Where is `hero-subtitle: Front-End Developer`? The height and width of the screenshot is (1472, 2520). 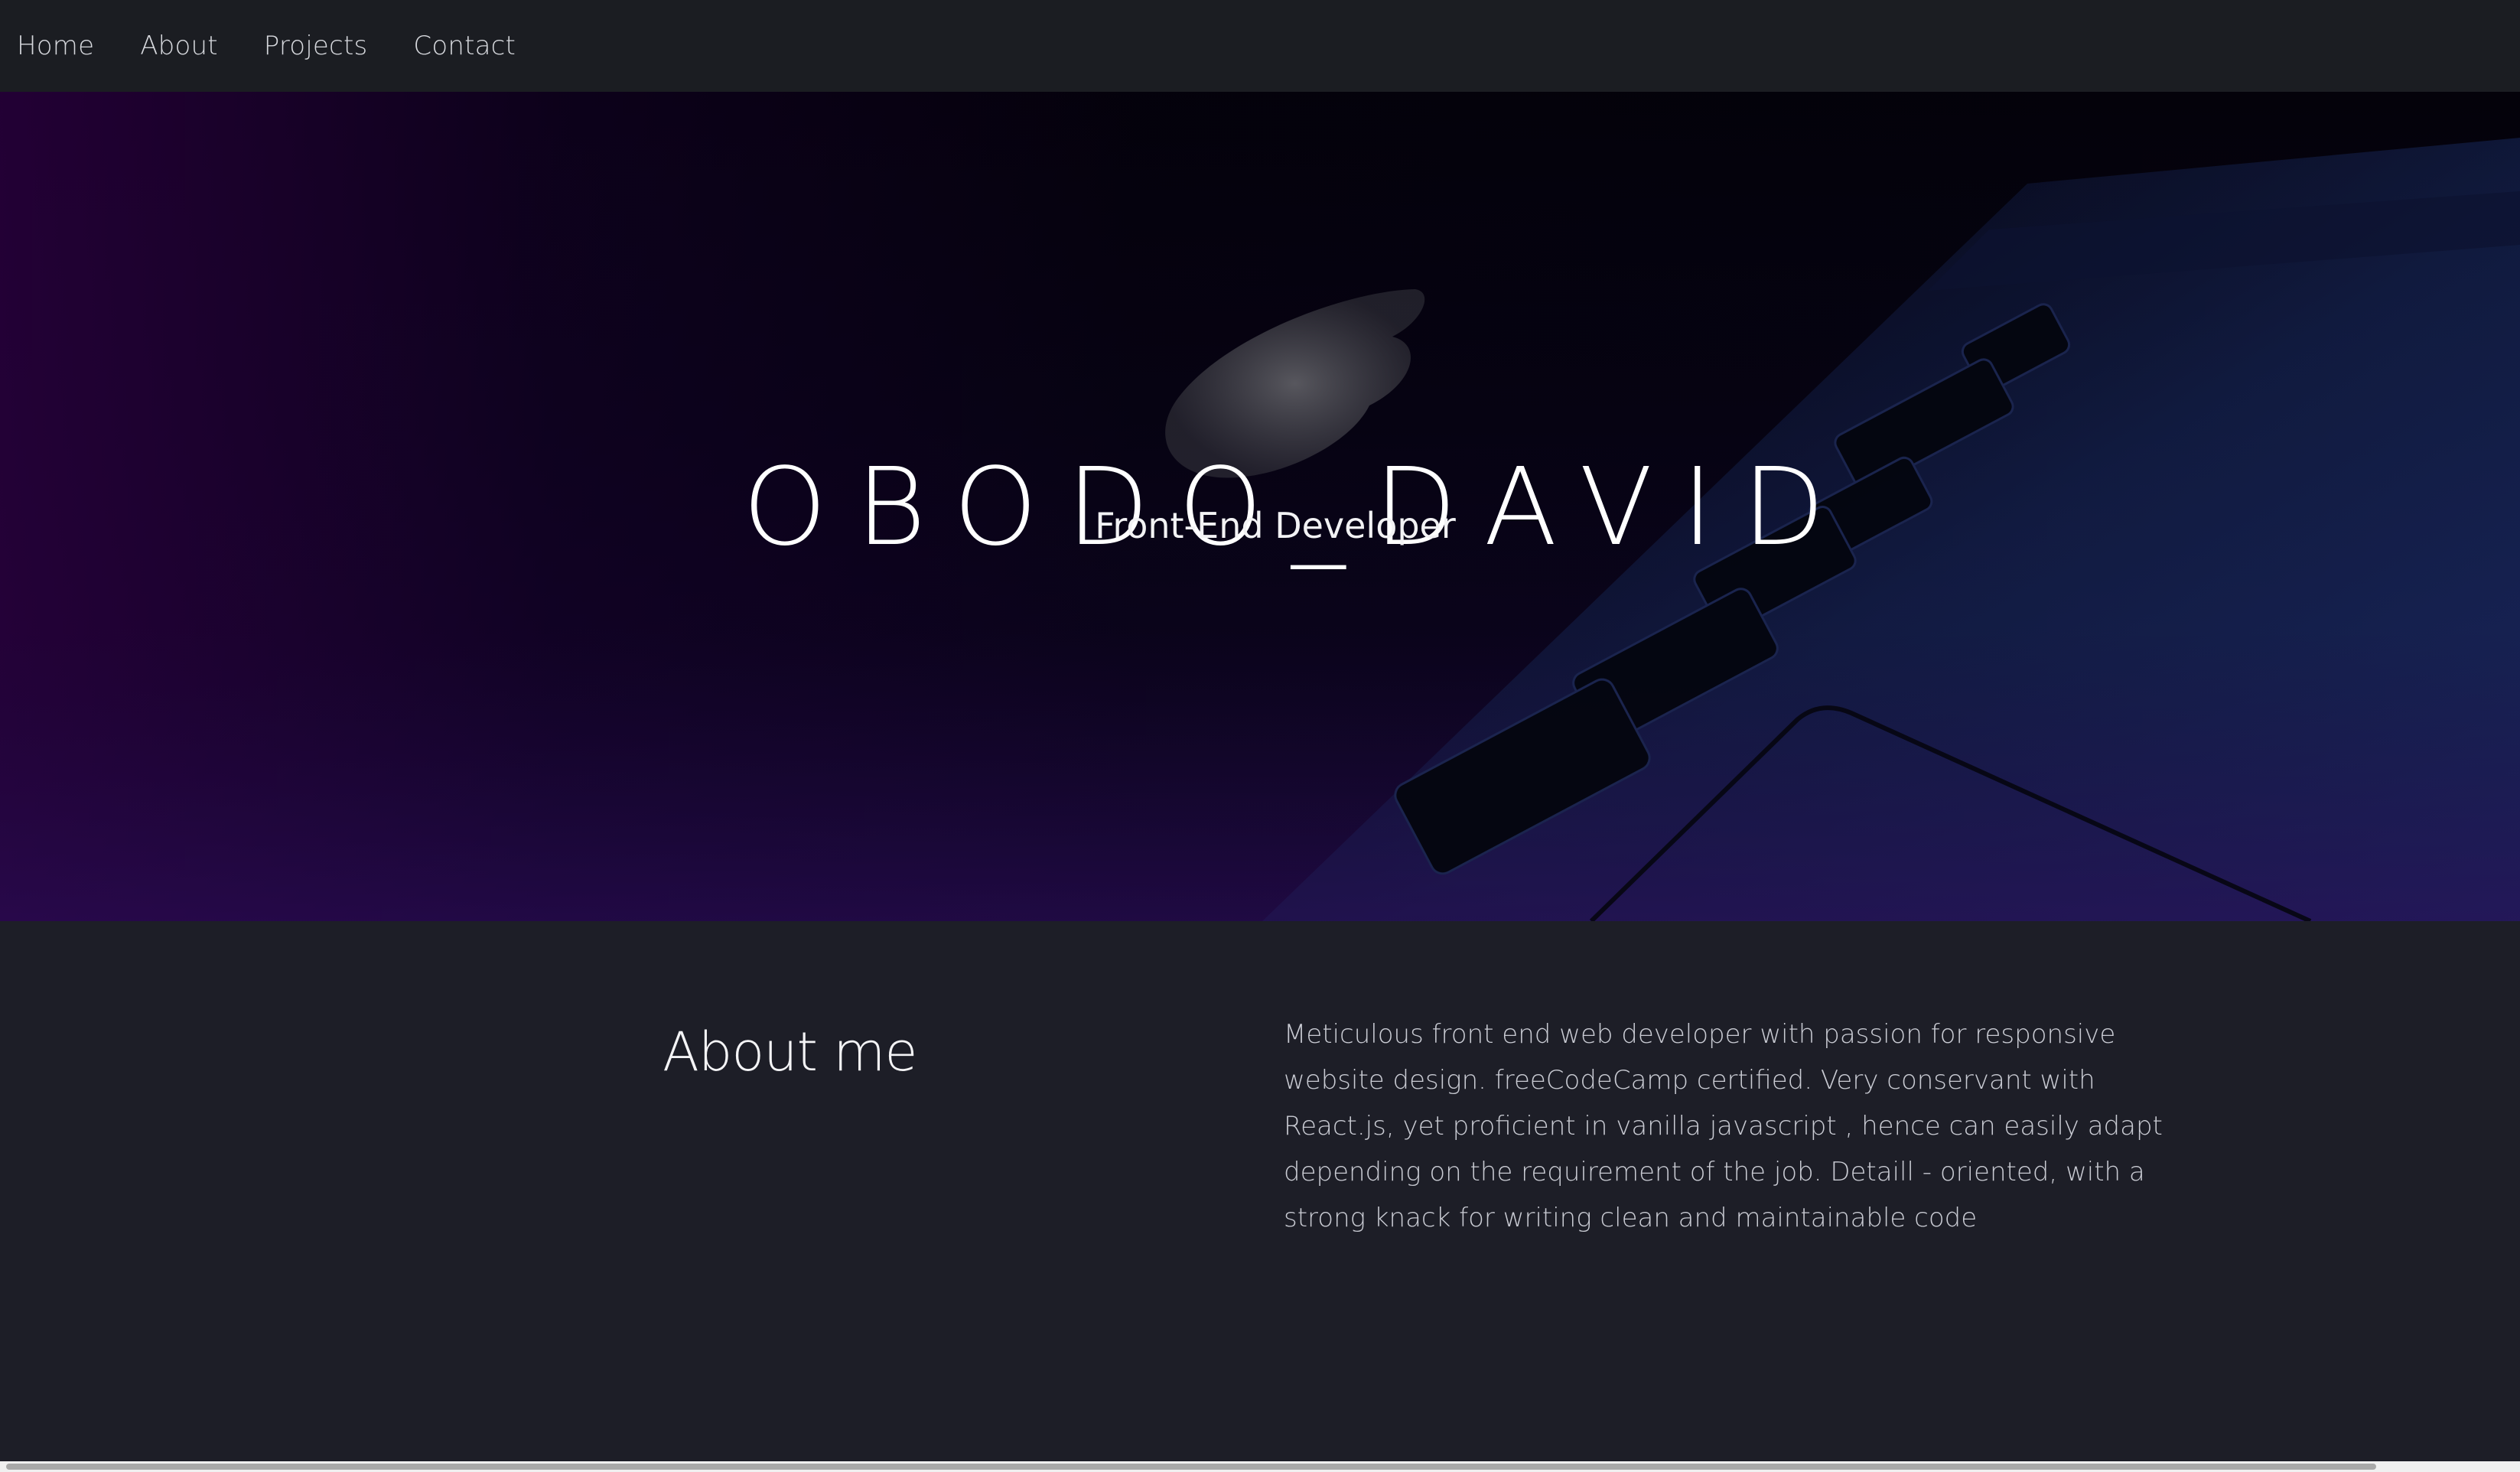
hero-subtitle: Front-End Developer is located at coordinates (1275, 526).